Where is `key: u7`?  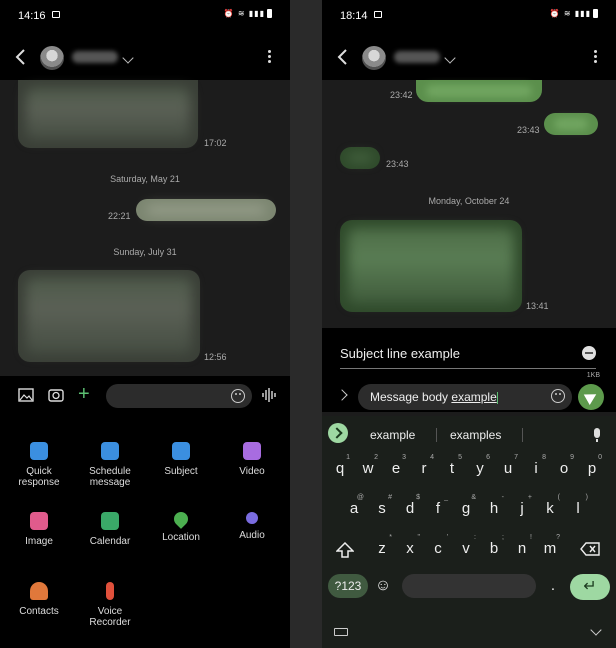
key: u7 is located at coordinates (508, 465).